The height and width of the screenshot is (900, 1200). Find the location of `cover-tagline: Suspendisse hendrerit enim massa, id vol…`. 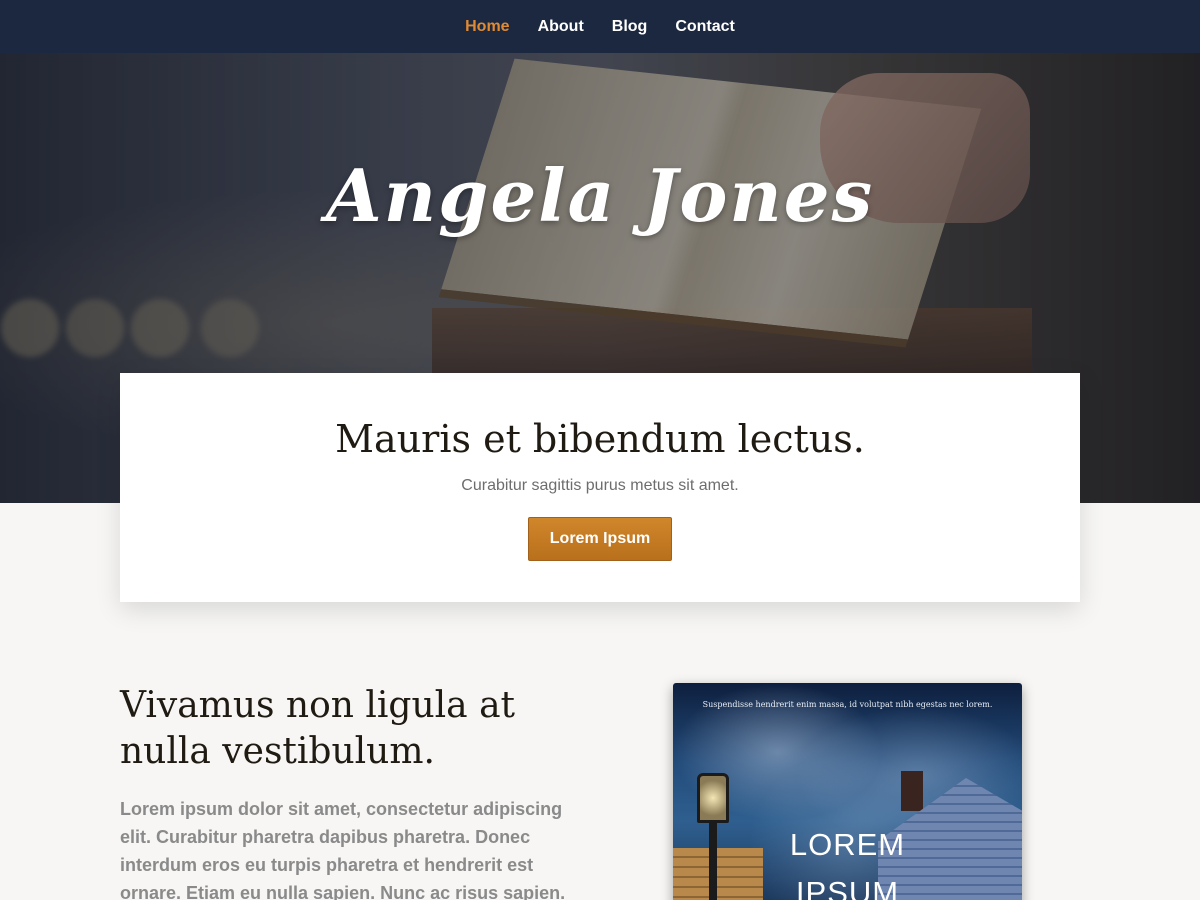

cover-tagline: Suspendisse hendrerit enim massa, id vol… is located at coordinates (847, 704).